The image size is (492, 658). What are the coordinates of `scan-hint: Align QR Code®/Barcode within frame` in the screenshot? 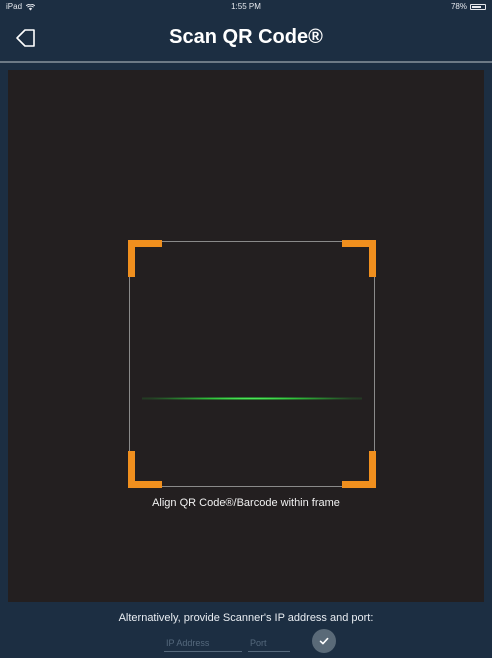 It's located at (246, 503).